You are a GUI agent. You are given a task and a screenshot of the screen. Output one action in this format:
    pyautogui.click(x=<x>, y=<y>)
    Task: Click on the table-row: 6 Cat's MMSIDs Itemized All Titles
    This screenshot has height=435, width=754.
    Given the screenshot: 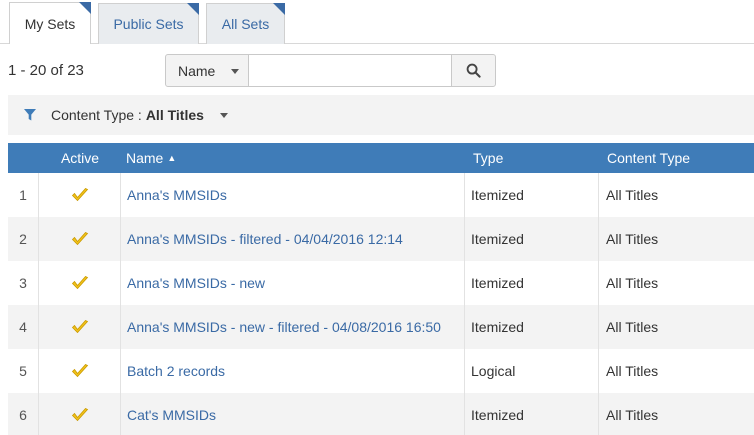 What is the action you would take?
    pyautogui.click(x=381, y=414)
    